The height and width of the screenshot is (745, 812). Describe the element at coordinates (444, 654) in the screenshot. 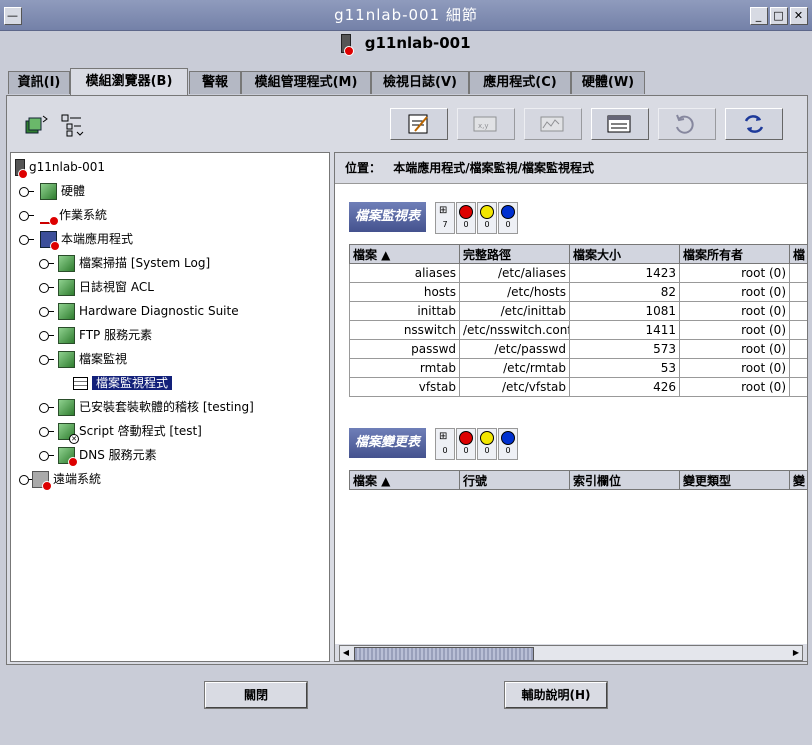

I see `scroll-thumb` at that location.